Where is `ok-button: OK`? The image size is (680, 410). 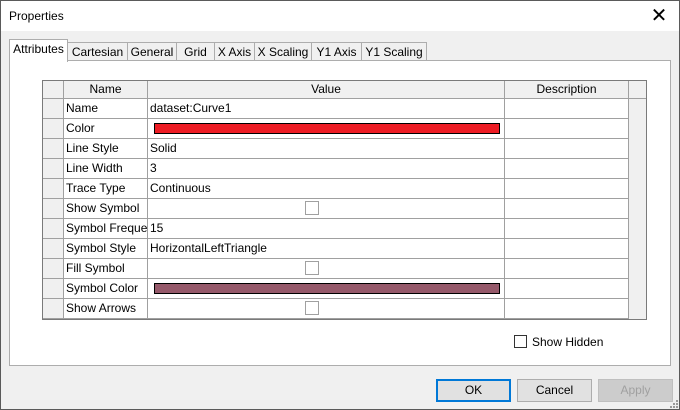
ok-button: OK is located at coordinates (473, 390).